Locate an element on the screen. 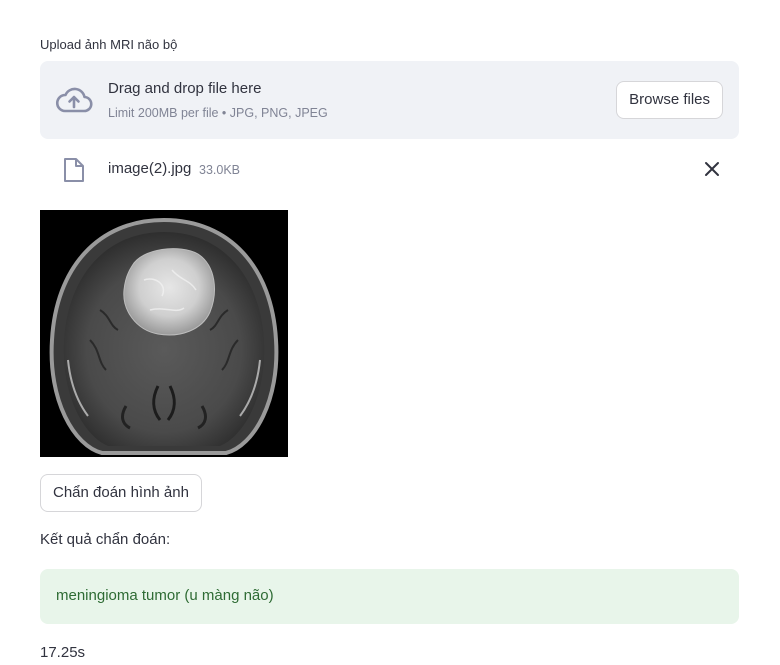 This screenshot has height=665, width=780. dropzone-title: Drag and drop file here is located at coordinates (185, 88).